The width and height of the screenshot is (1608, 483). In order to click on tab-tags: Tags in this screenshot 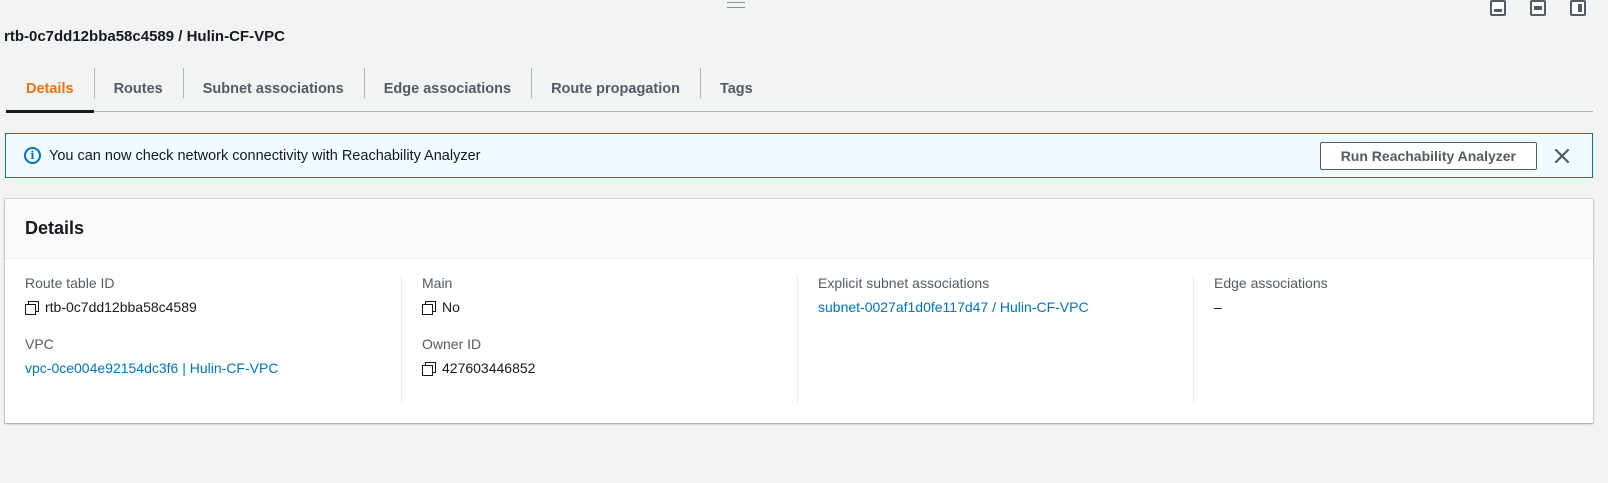, I will do `click(736, 89)`.